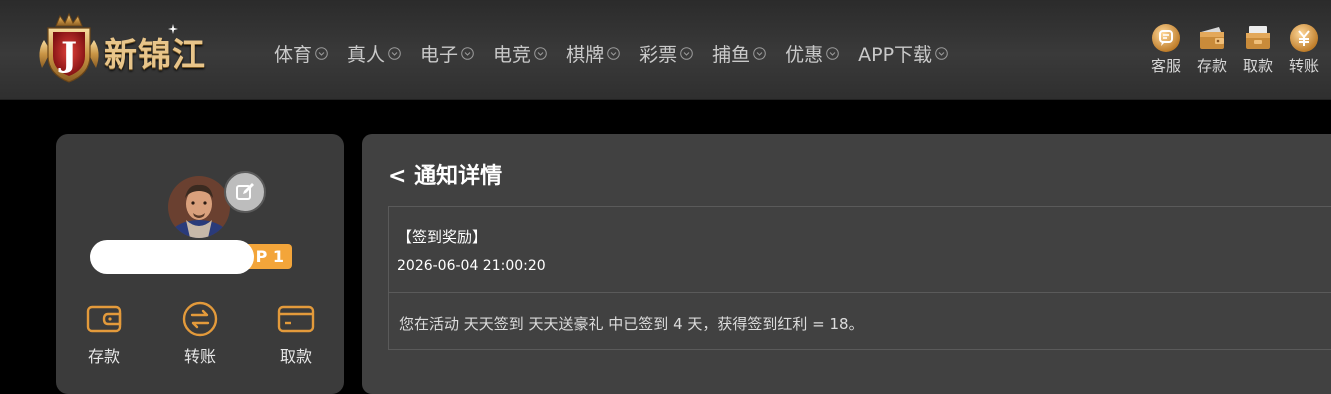  What do you see at coordinates (296, 333) in the screenshot?
I see `profile-withdraw-button: 取款` at bounding box center [296, 333].